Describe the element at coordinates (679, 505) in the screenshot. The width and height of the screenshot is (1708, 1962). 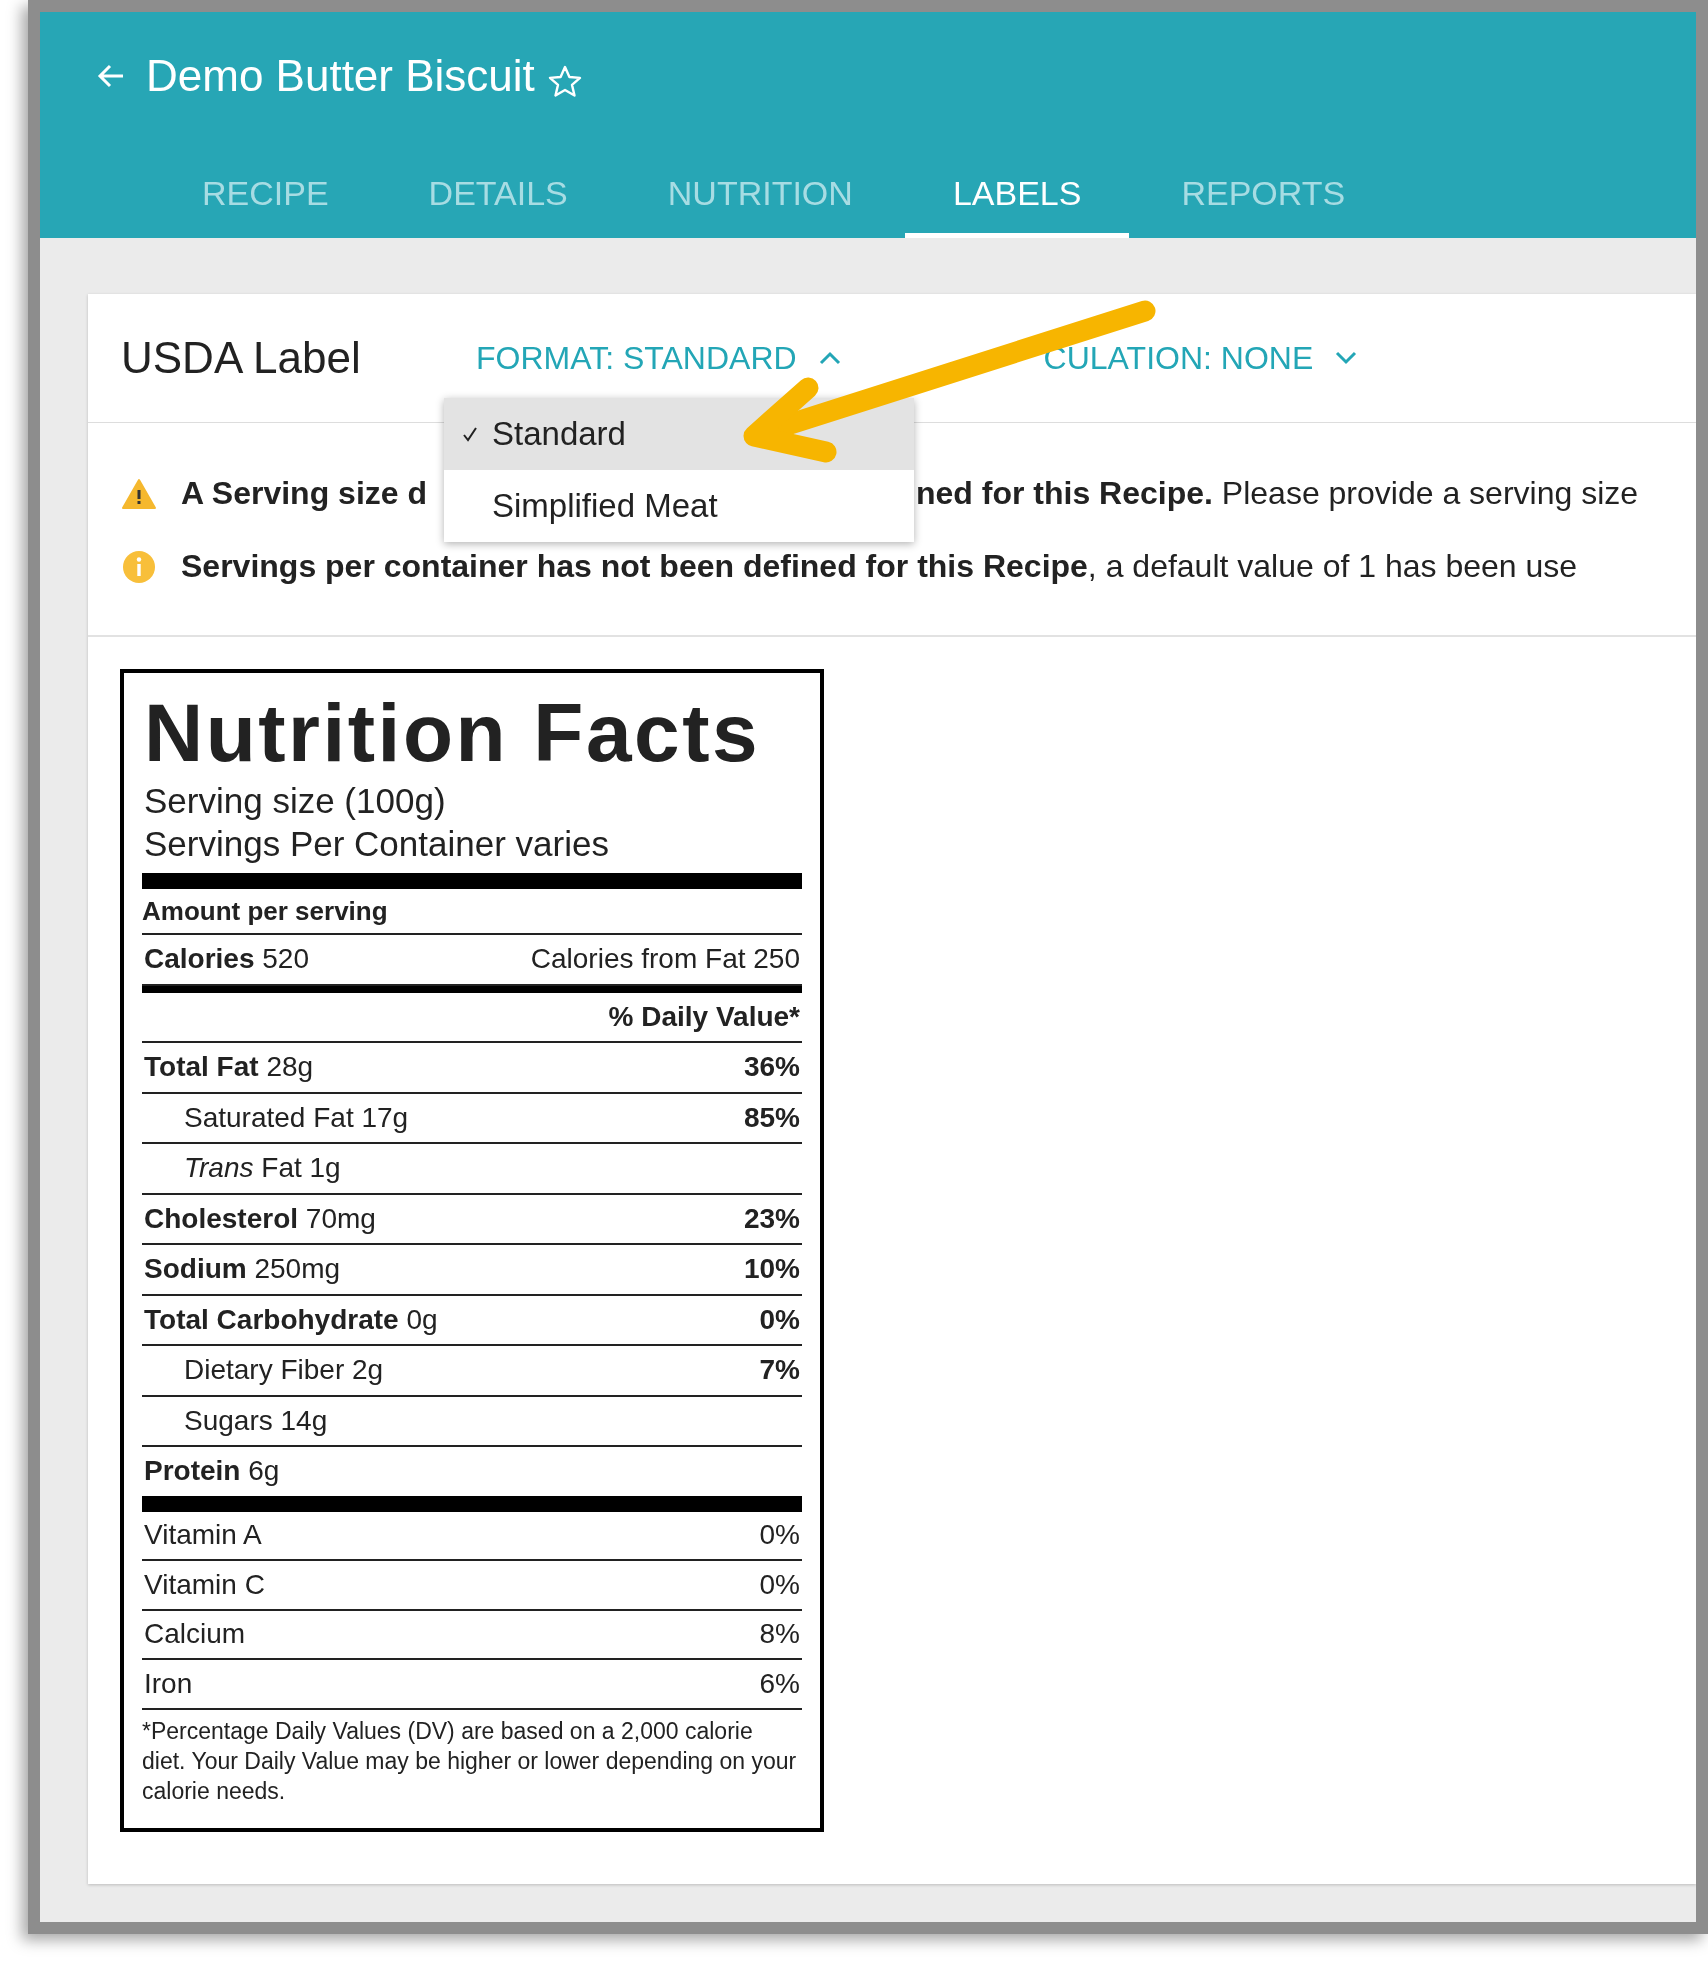
I see `menu-item: Simplified Meat` at that location.